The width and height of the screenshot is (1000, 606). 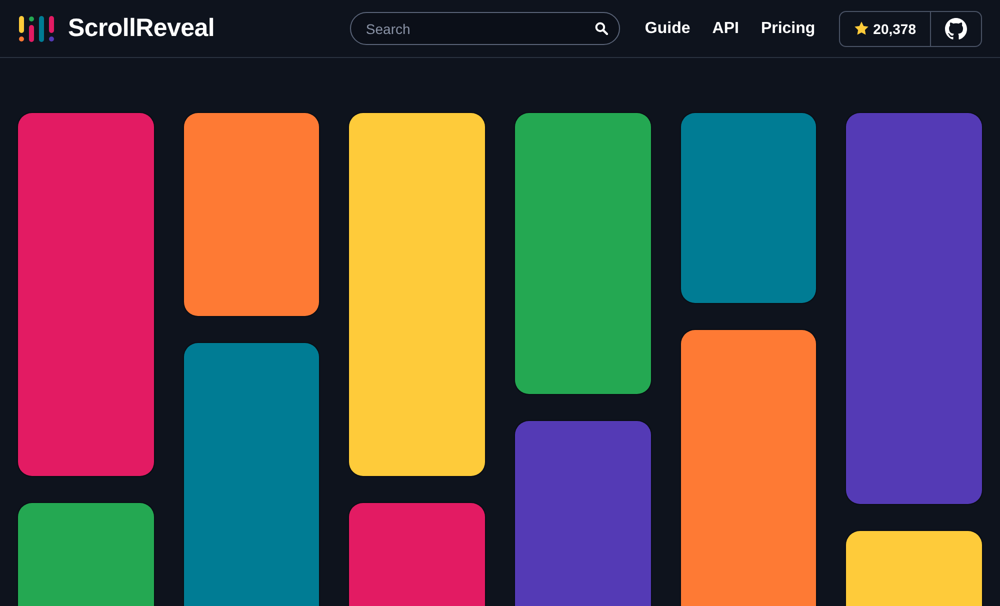 I want to click on search-icon, so click(x=601, y=28).